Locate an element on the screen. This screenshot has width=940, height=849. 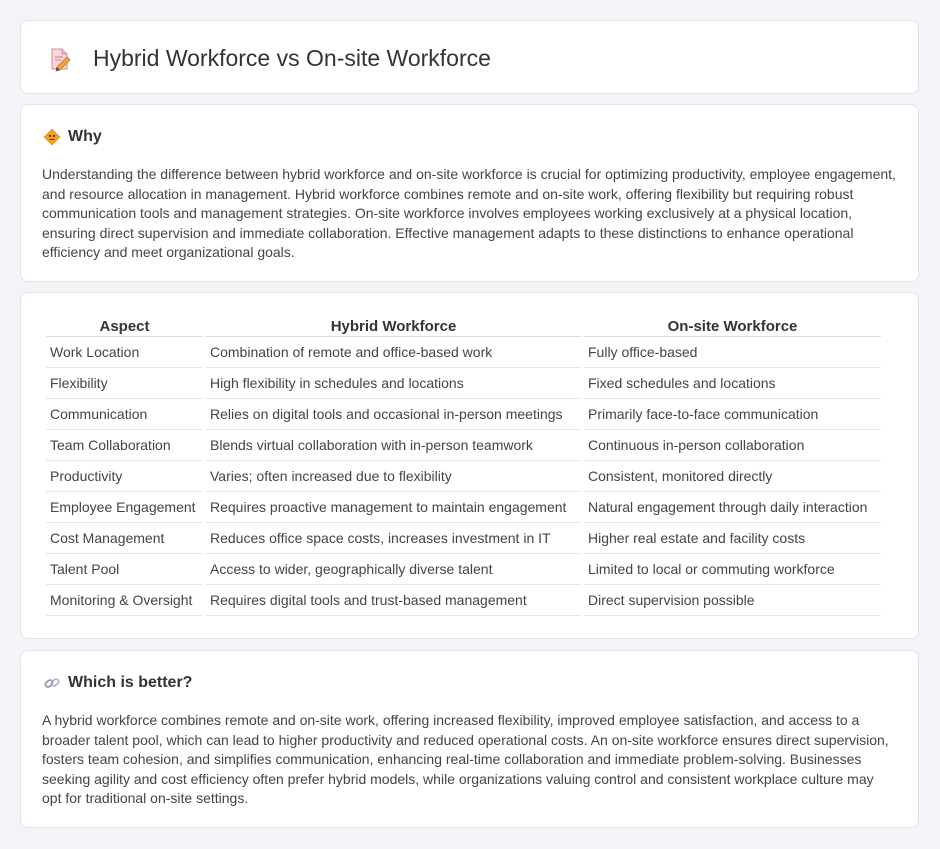
aspect-cell: Team Collaboration is located at coordinates (124, 445).